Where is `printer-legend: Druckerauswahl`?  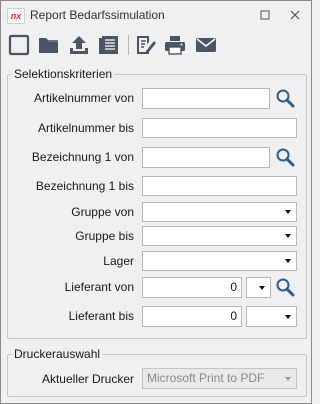 printer-legend: Druckerauswahl is located at coordinates (57, 354).